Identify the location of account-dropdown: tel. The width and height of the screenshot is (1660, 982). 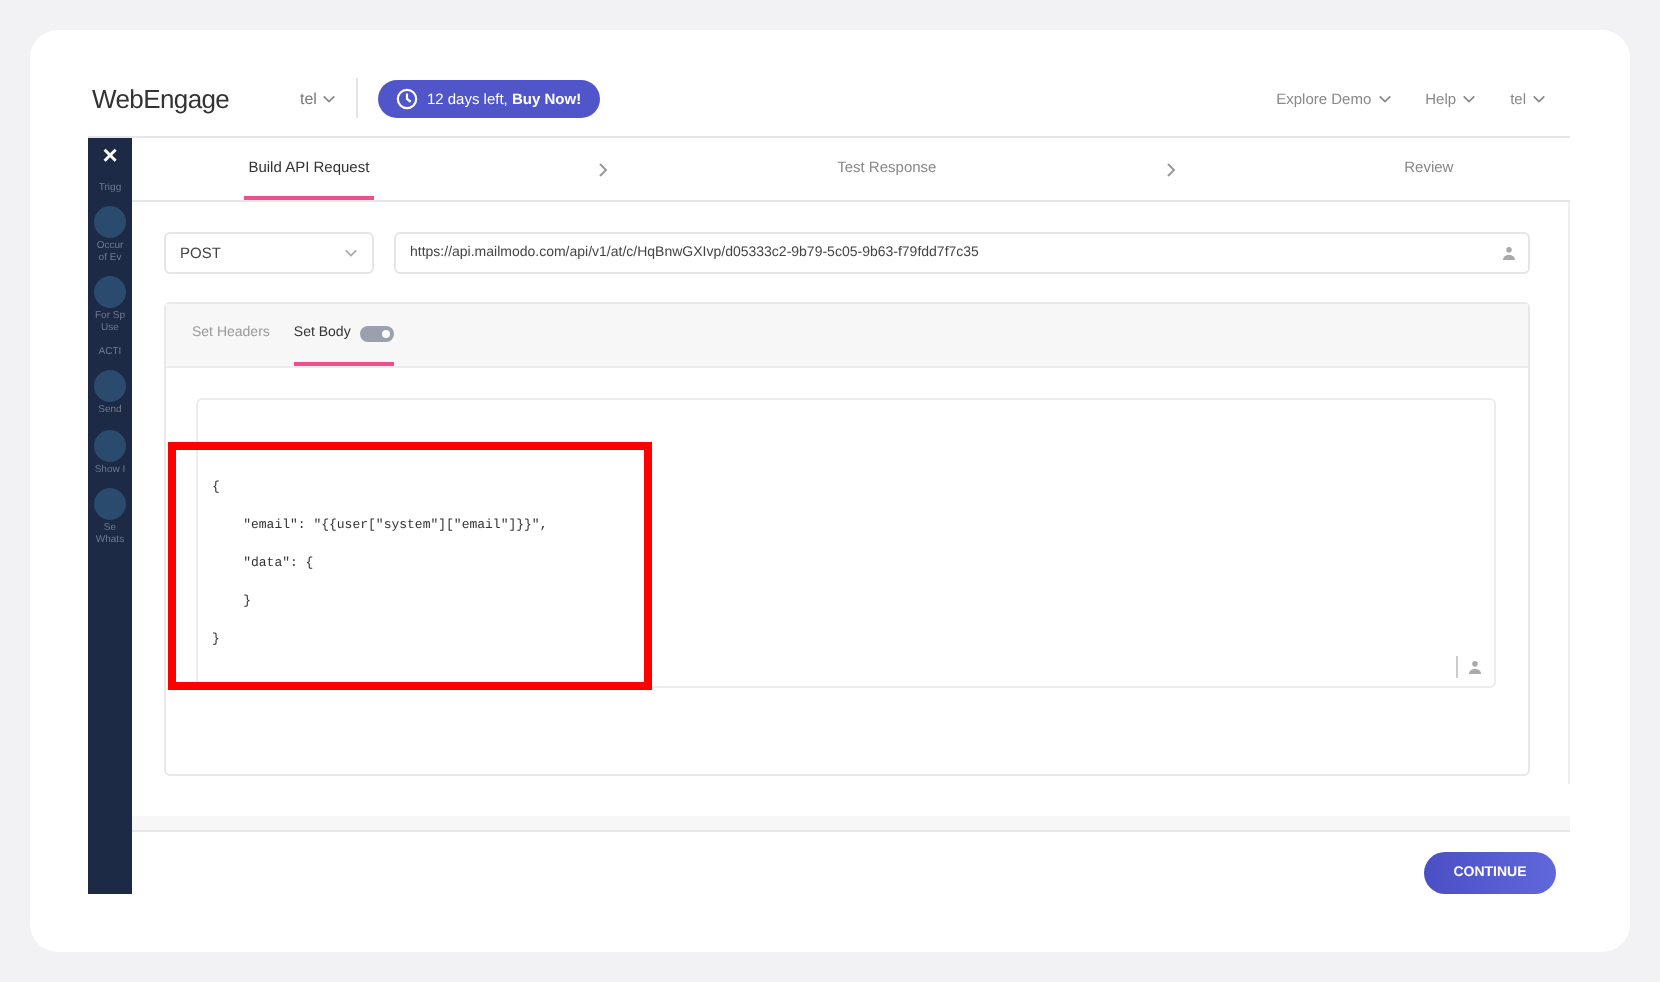
(318, 98).